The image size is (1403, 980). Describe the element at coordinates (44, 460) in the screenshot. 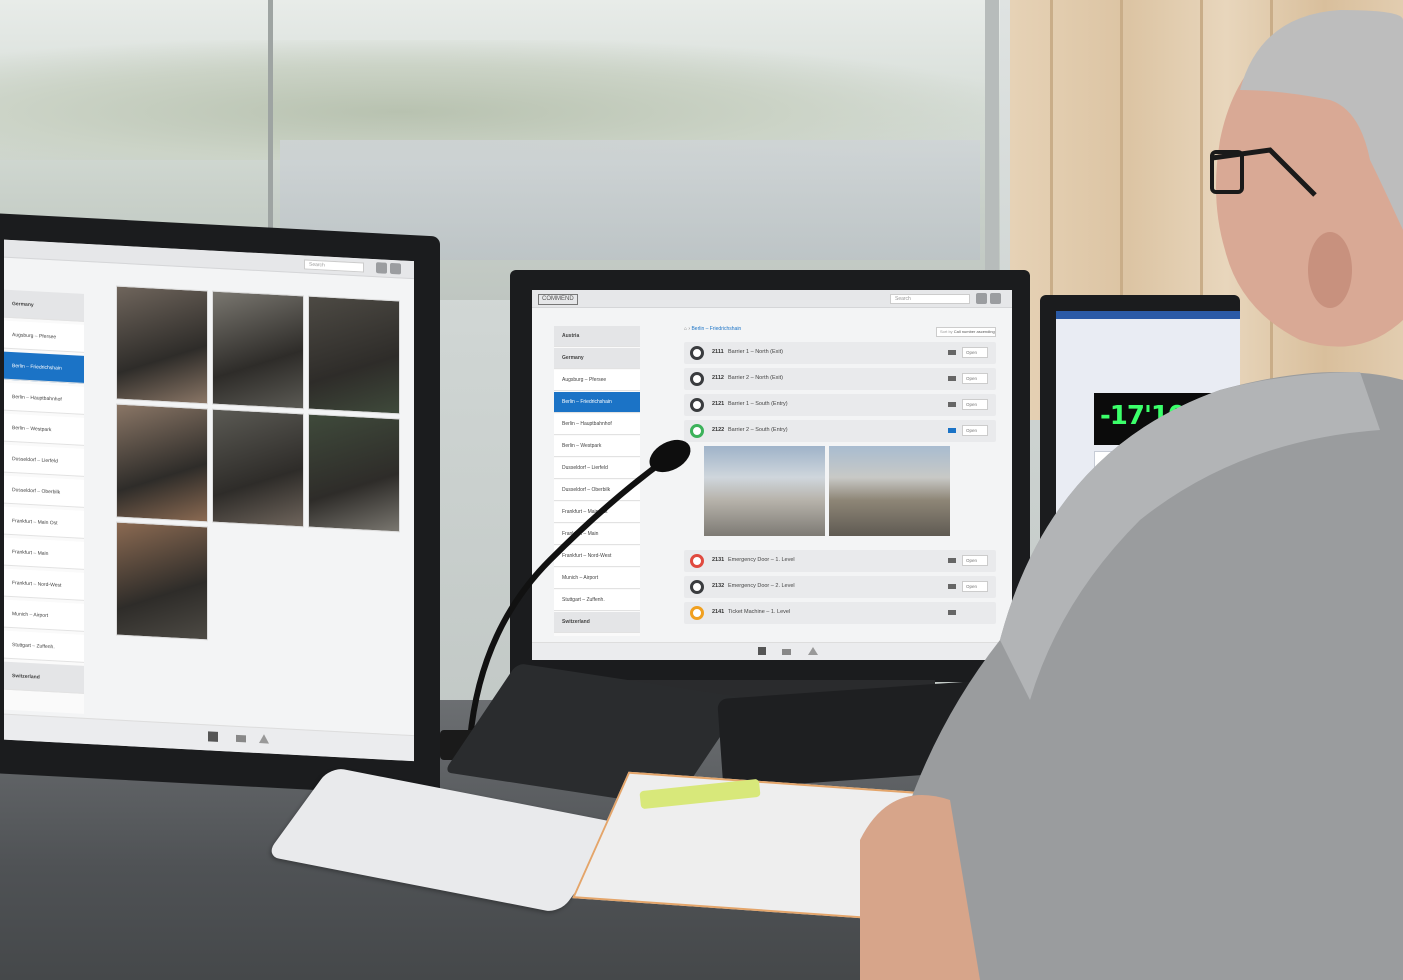

I see `sidebar-item: Dusseldorf – Lierfeld` at that location.